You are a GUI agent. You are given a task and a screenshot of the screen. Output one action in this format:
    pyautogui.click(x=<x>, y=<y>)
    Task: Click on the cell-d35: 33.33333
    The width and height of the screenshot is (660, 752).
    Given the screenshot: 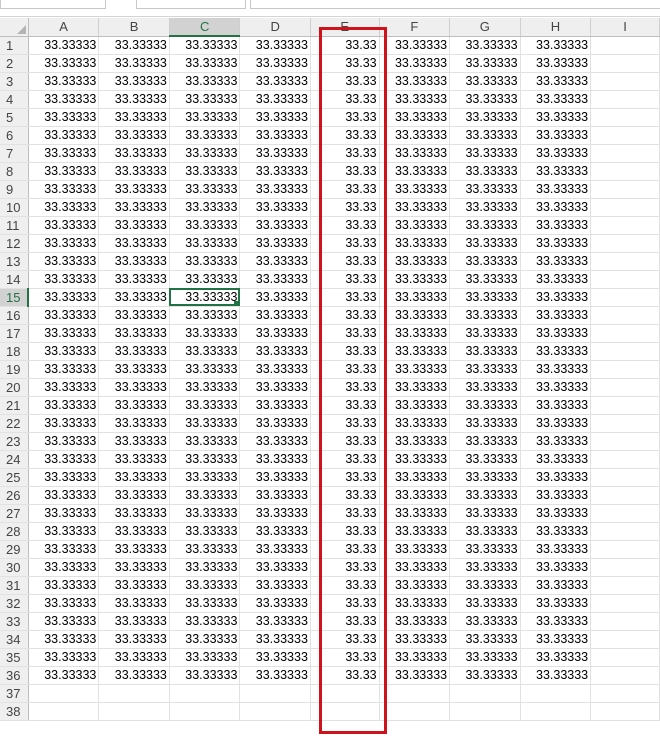 What is the action you would take?
    pyautogui.click(x=275, y=657)
    